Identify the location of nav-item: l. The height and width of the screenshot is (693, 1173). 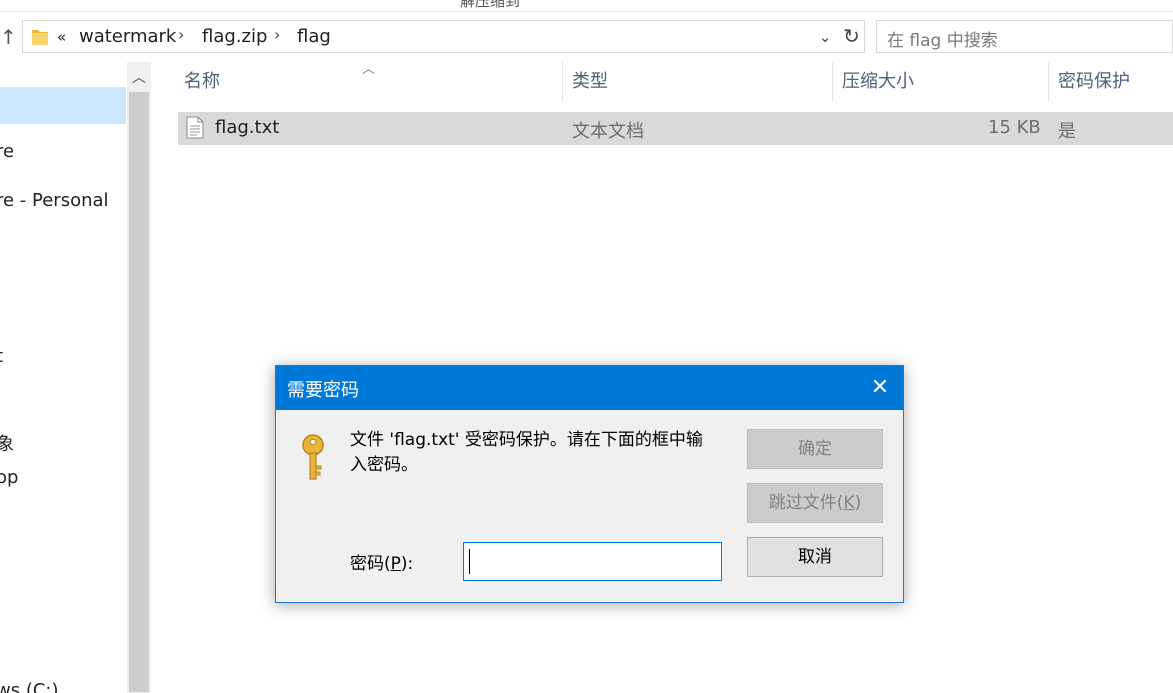
(0, 102).